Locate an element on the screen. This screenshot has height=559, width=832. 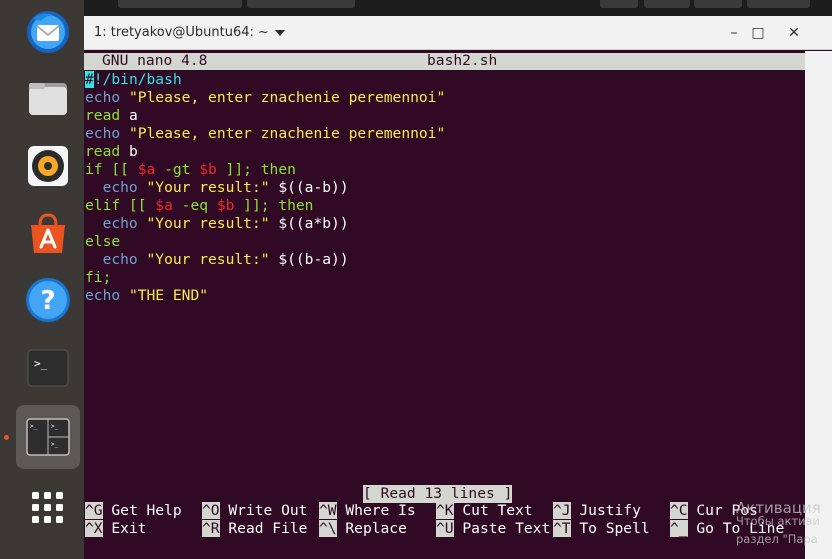
code-line: echo "Your result:" $((b-a)) is located at coordinates (217, 260).